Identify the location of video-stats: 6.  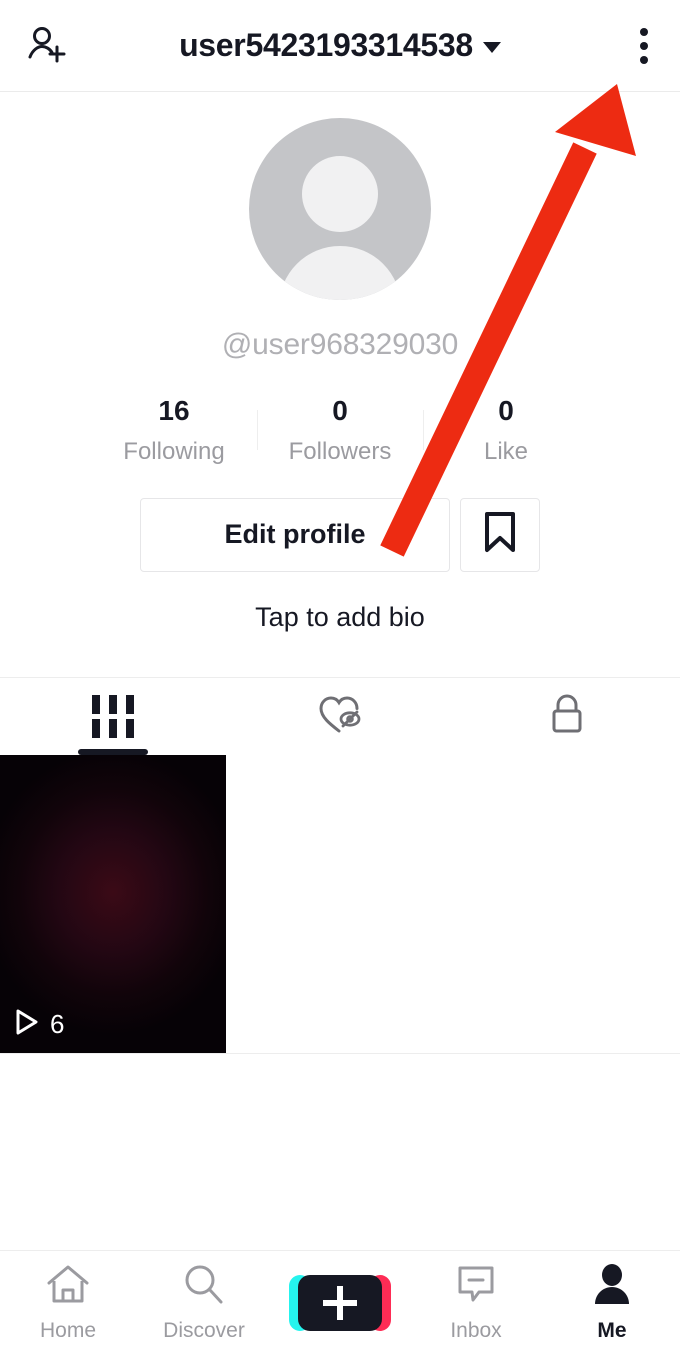
(39, 1024).